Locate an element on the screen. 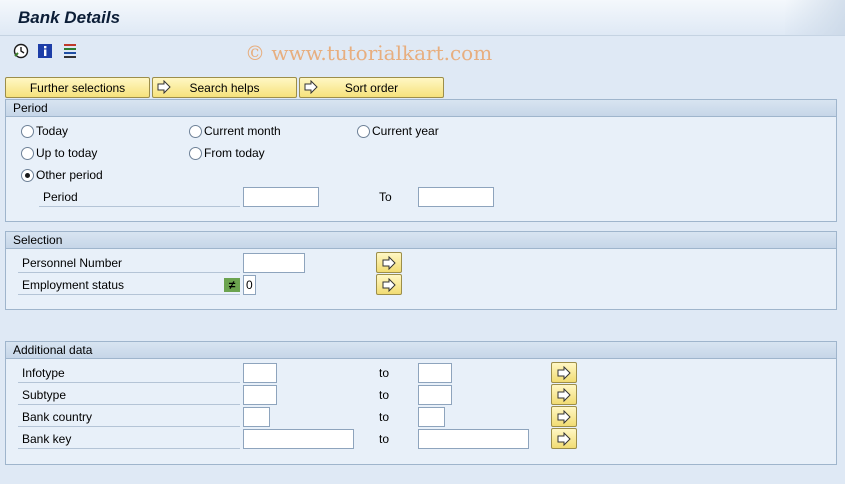 This screenshot has width=845, height=484. additional-data-group-header: Additional data is located at coordinates (421, 350).